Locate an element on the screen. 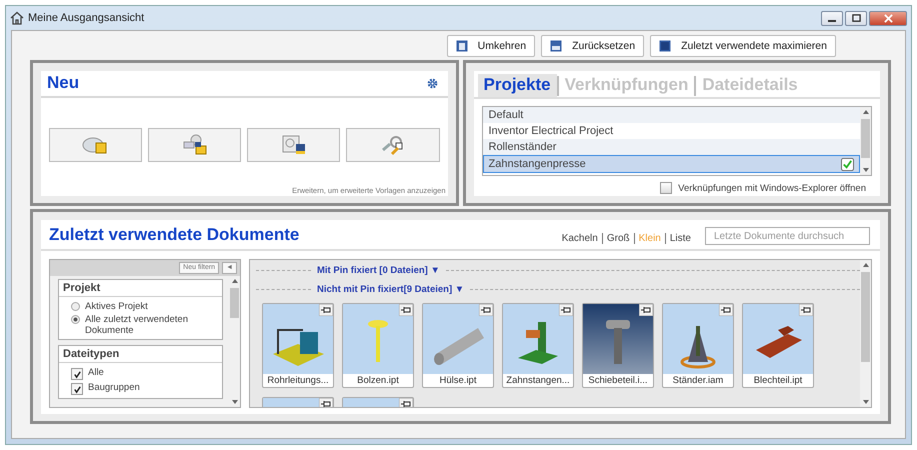 The image size is (917, 450). document-thumbnail: Blechteil.ipt is located at coordinates (778, 345).